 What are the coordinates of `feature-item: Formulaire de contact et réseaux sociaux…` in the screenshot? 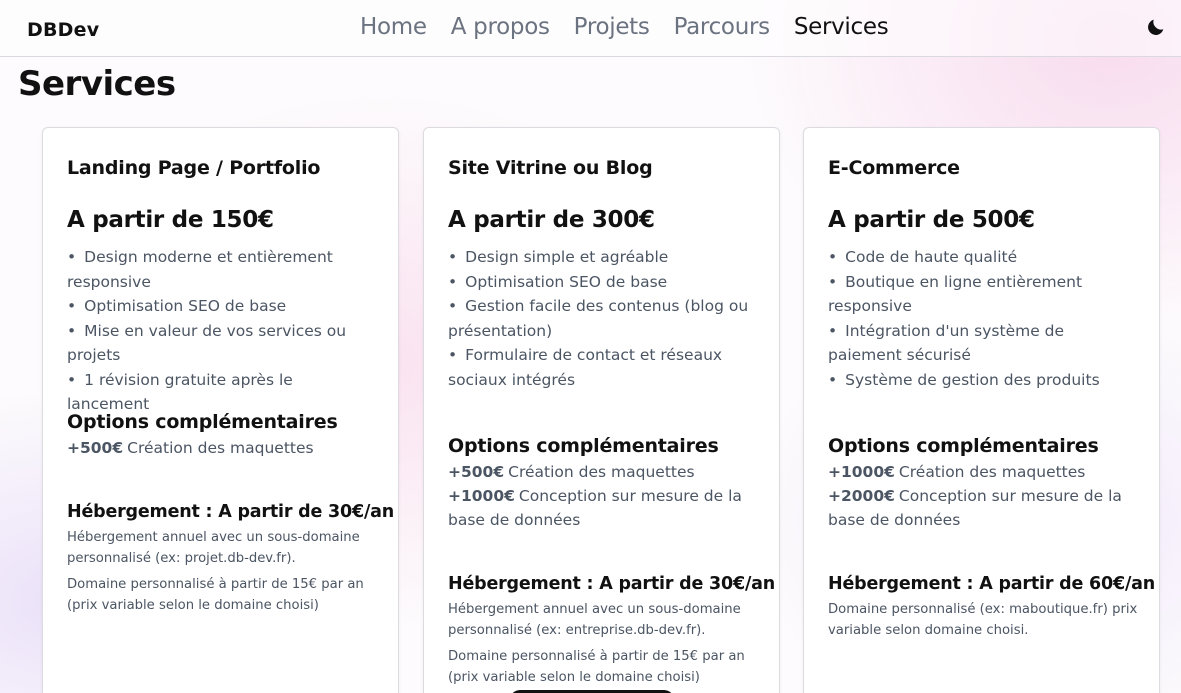 It's located at (603, 367).